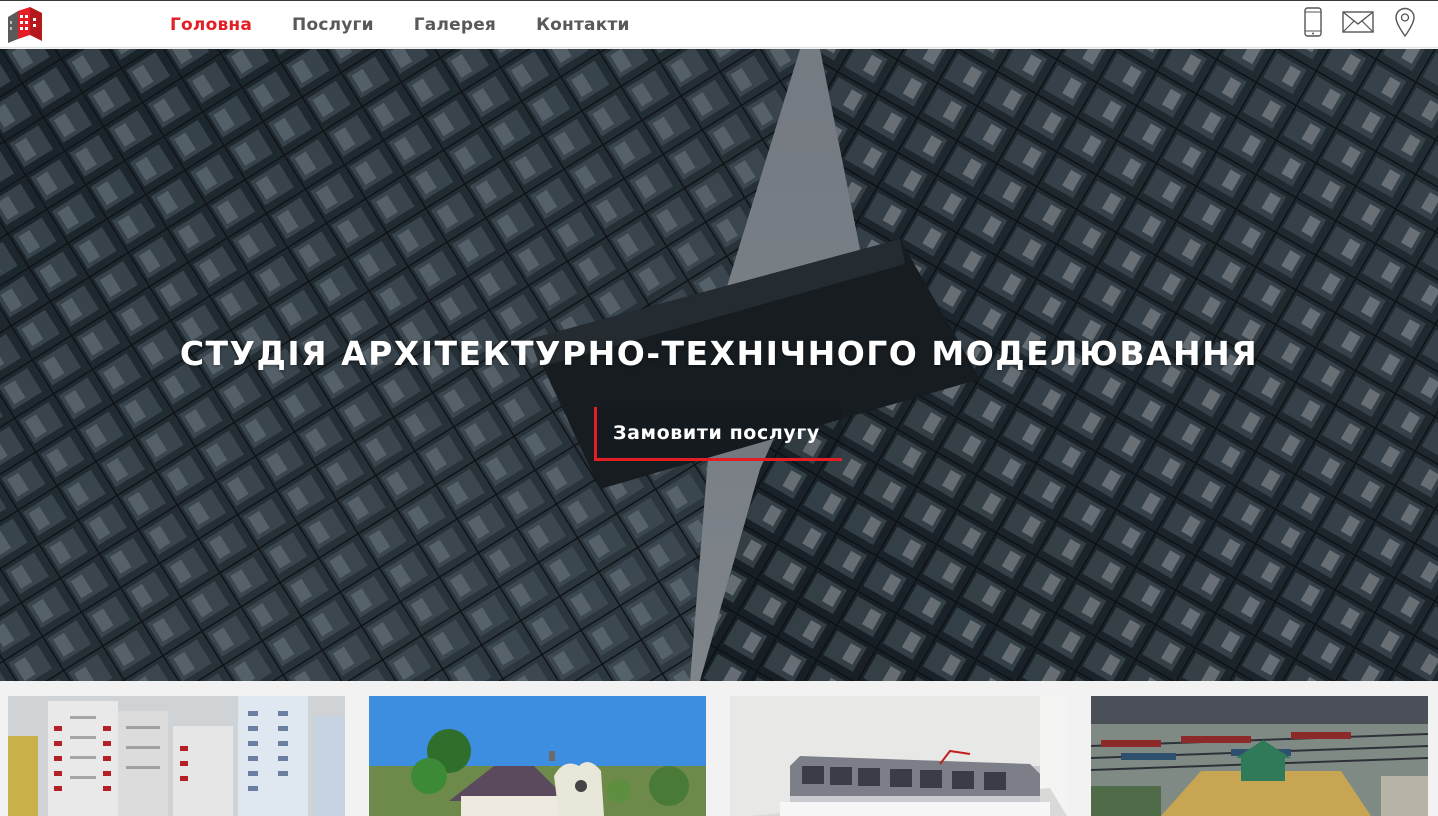 The height and width of the screenshot is (816, 1438). What do you see at coordinates (176, 756) in the screenshot?
I see `gallery-thumb-high-rise` at bounding box center [176, 756].